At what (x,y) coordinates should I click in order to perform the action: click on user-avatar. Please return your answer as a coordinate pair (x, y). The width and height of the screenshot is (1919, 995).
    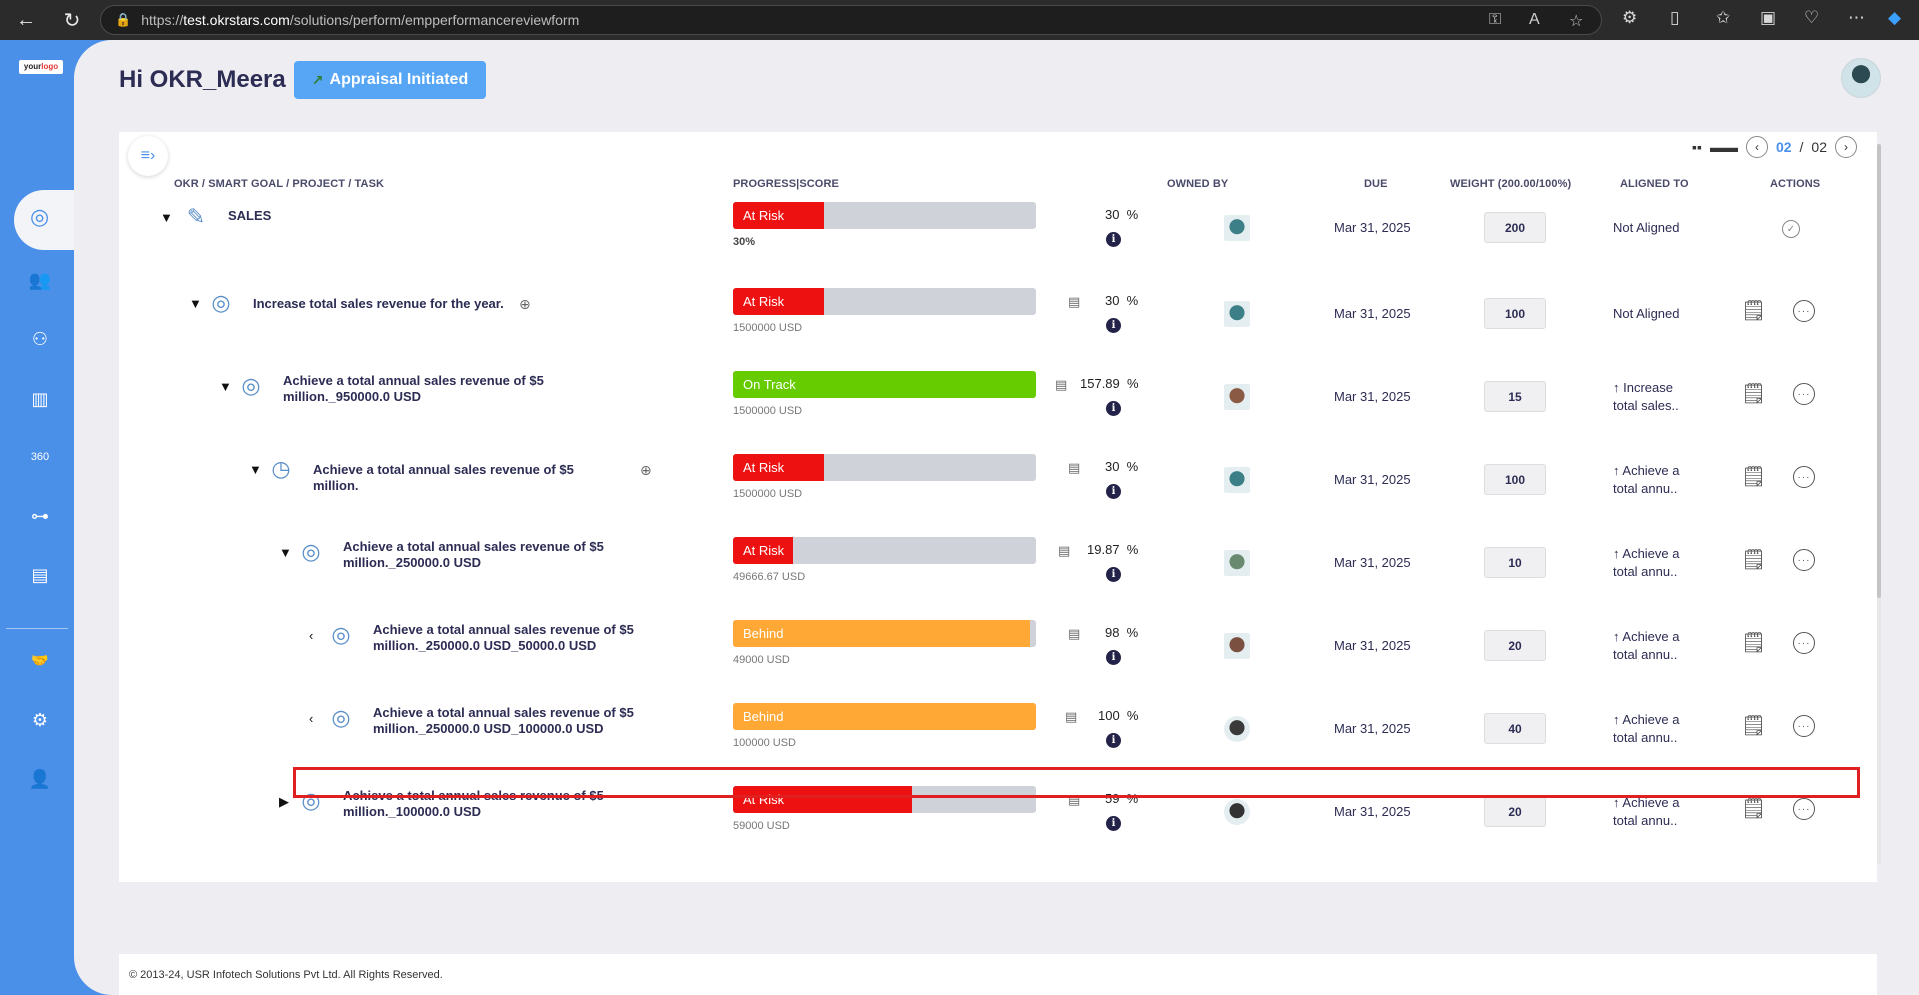
    Looking at the image, I should click on (1861, 78).